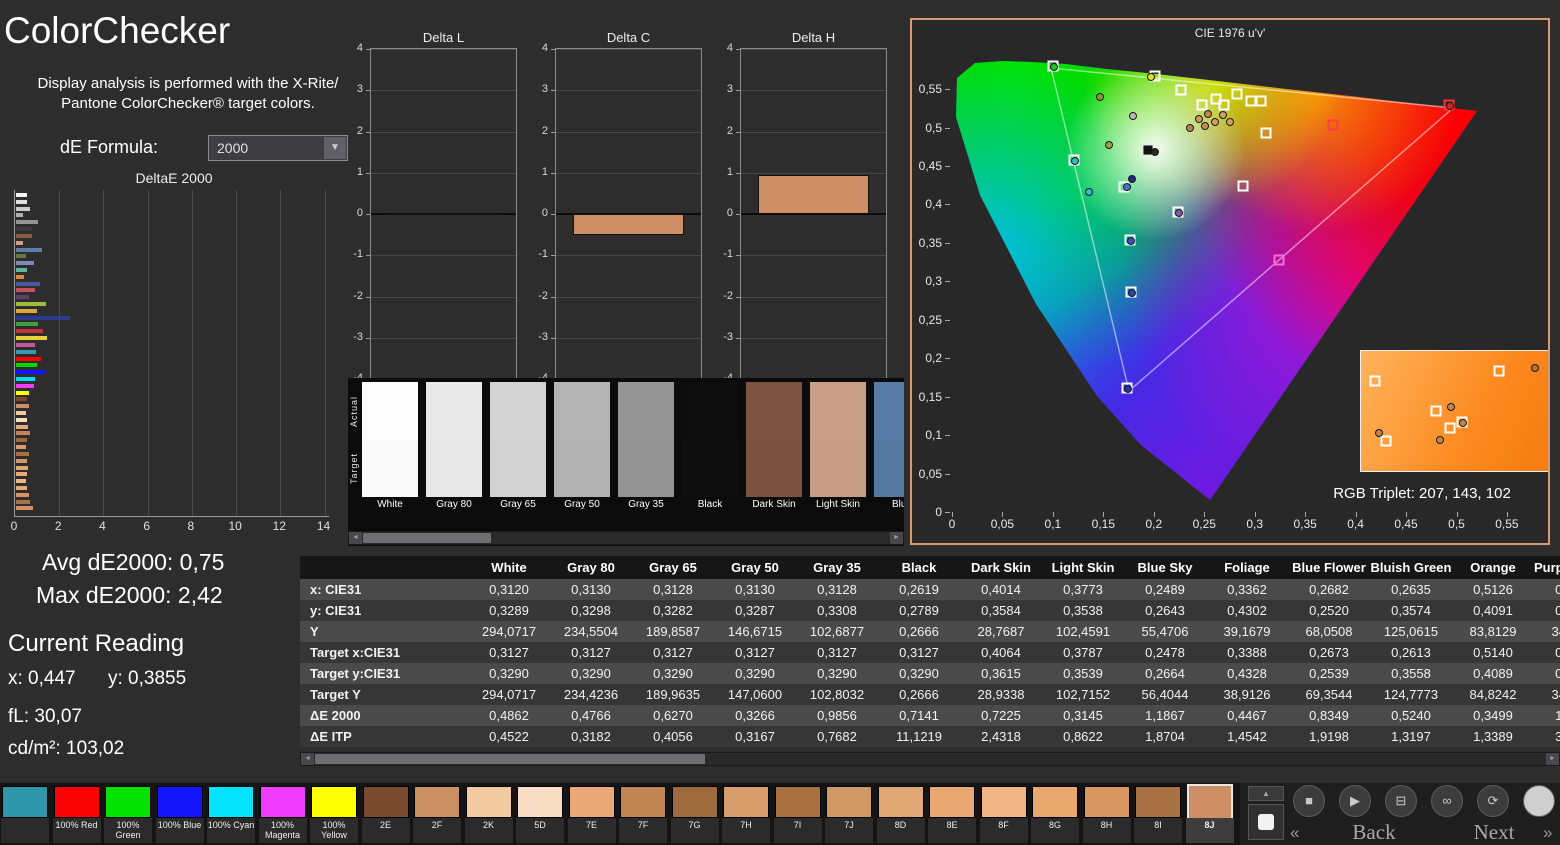  I want to click on table-cell: 1,0961, so click(1557, 715).